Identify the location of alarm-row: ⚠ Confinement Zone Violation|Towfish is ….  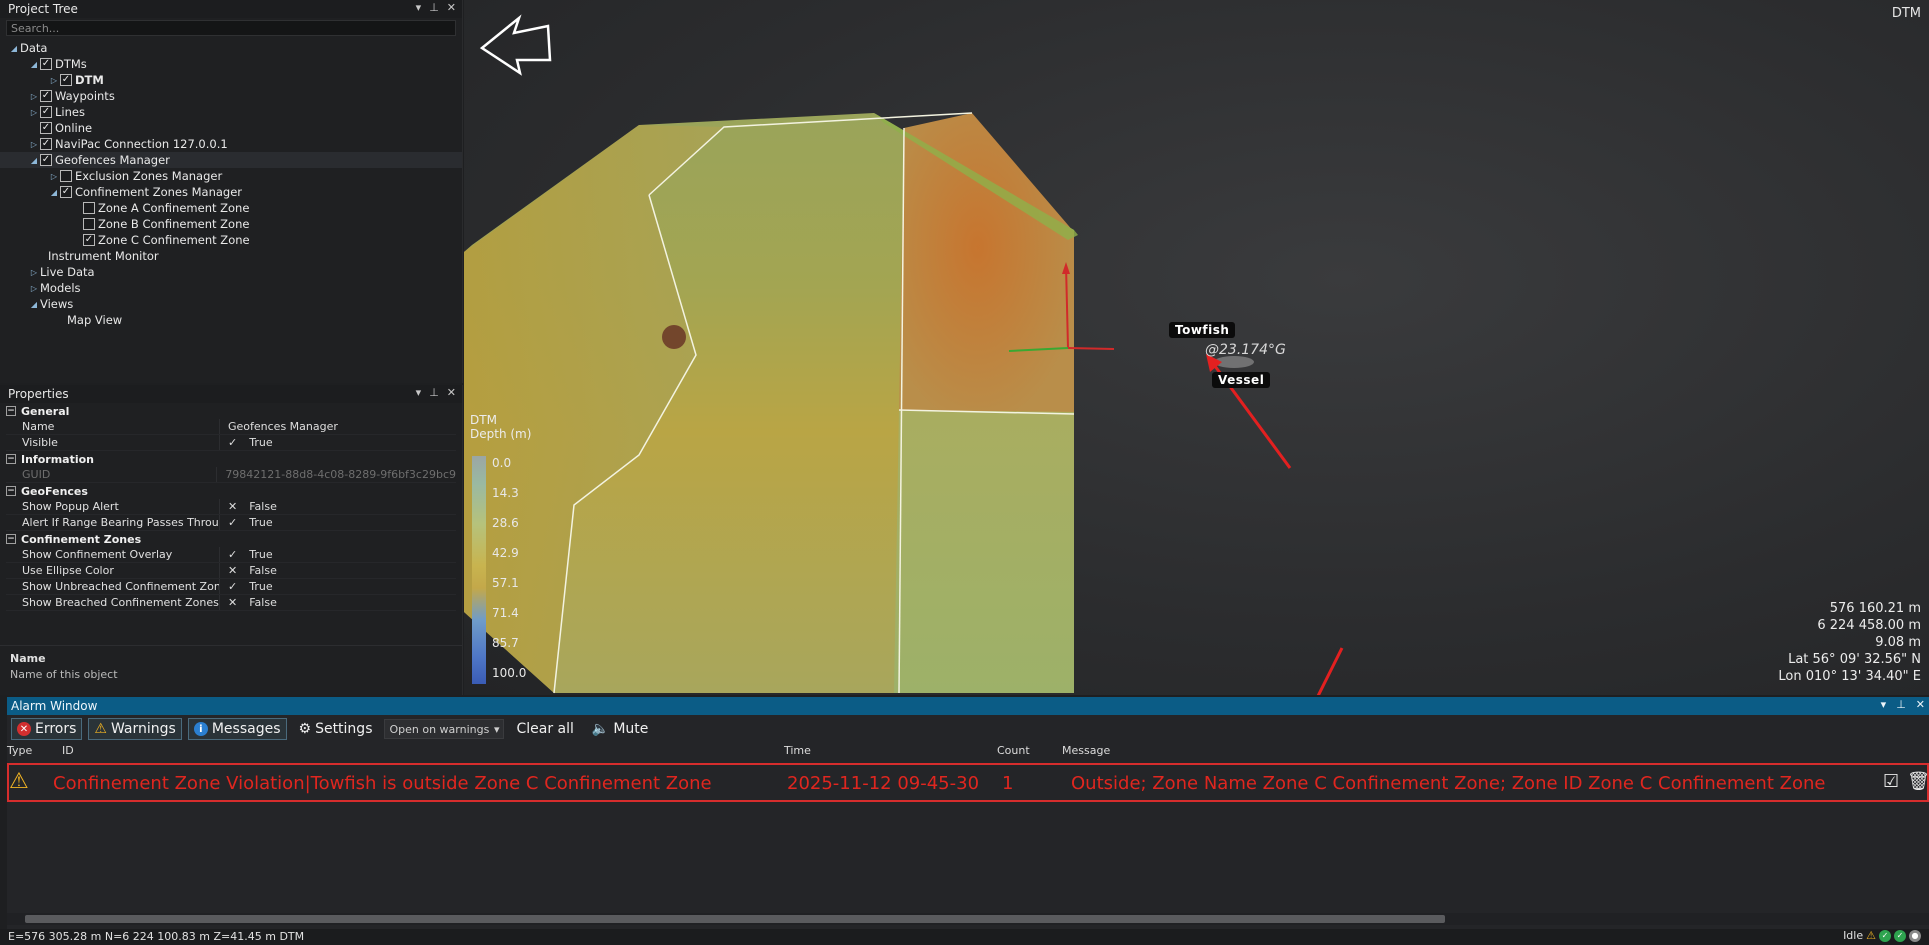
(968, 782).